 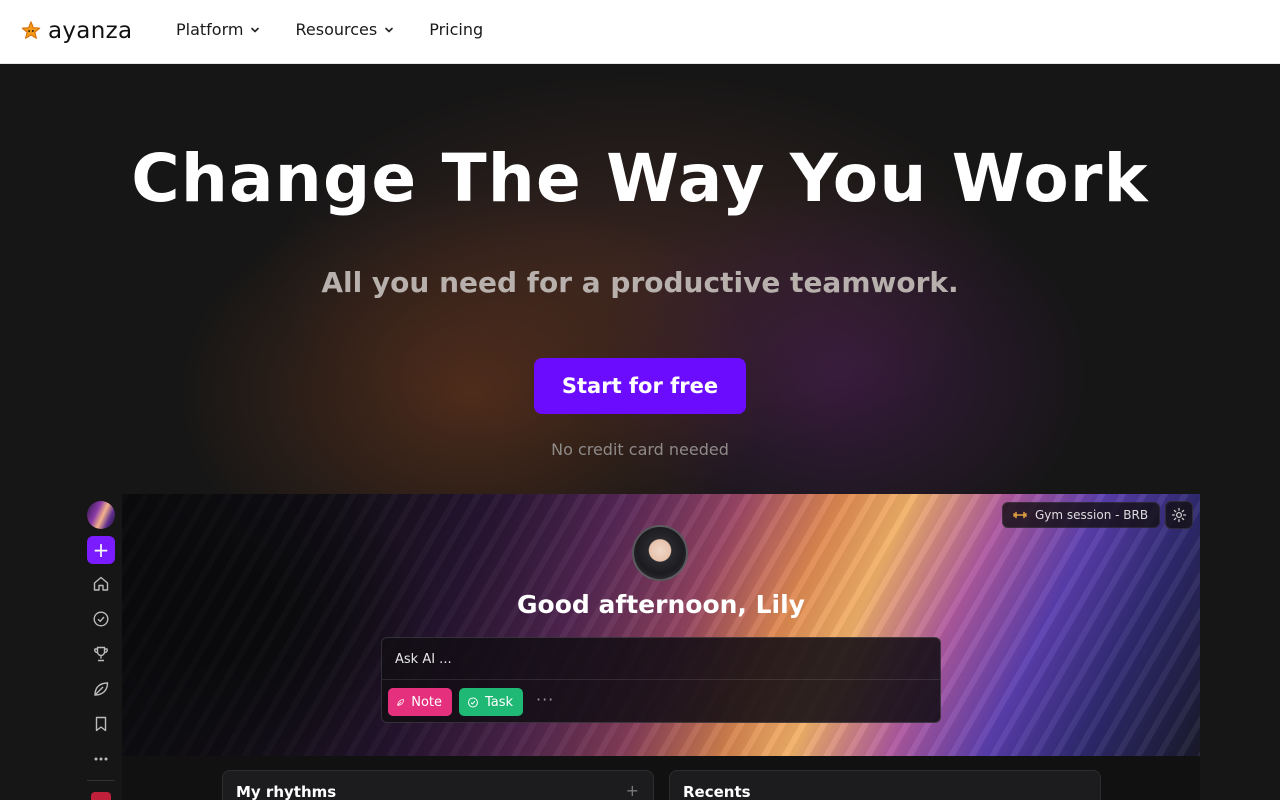 I want to click on ayanza-logo: ayanza, so click(x=76, y=31).